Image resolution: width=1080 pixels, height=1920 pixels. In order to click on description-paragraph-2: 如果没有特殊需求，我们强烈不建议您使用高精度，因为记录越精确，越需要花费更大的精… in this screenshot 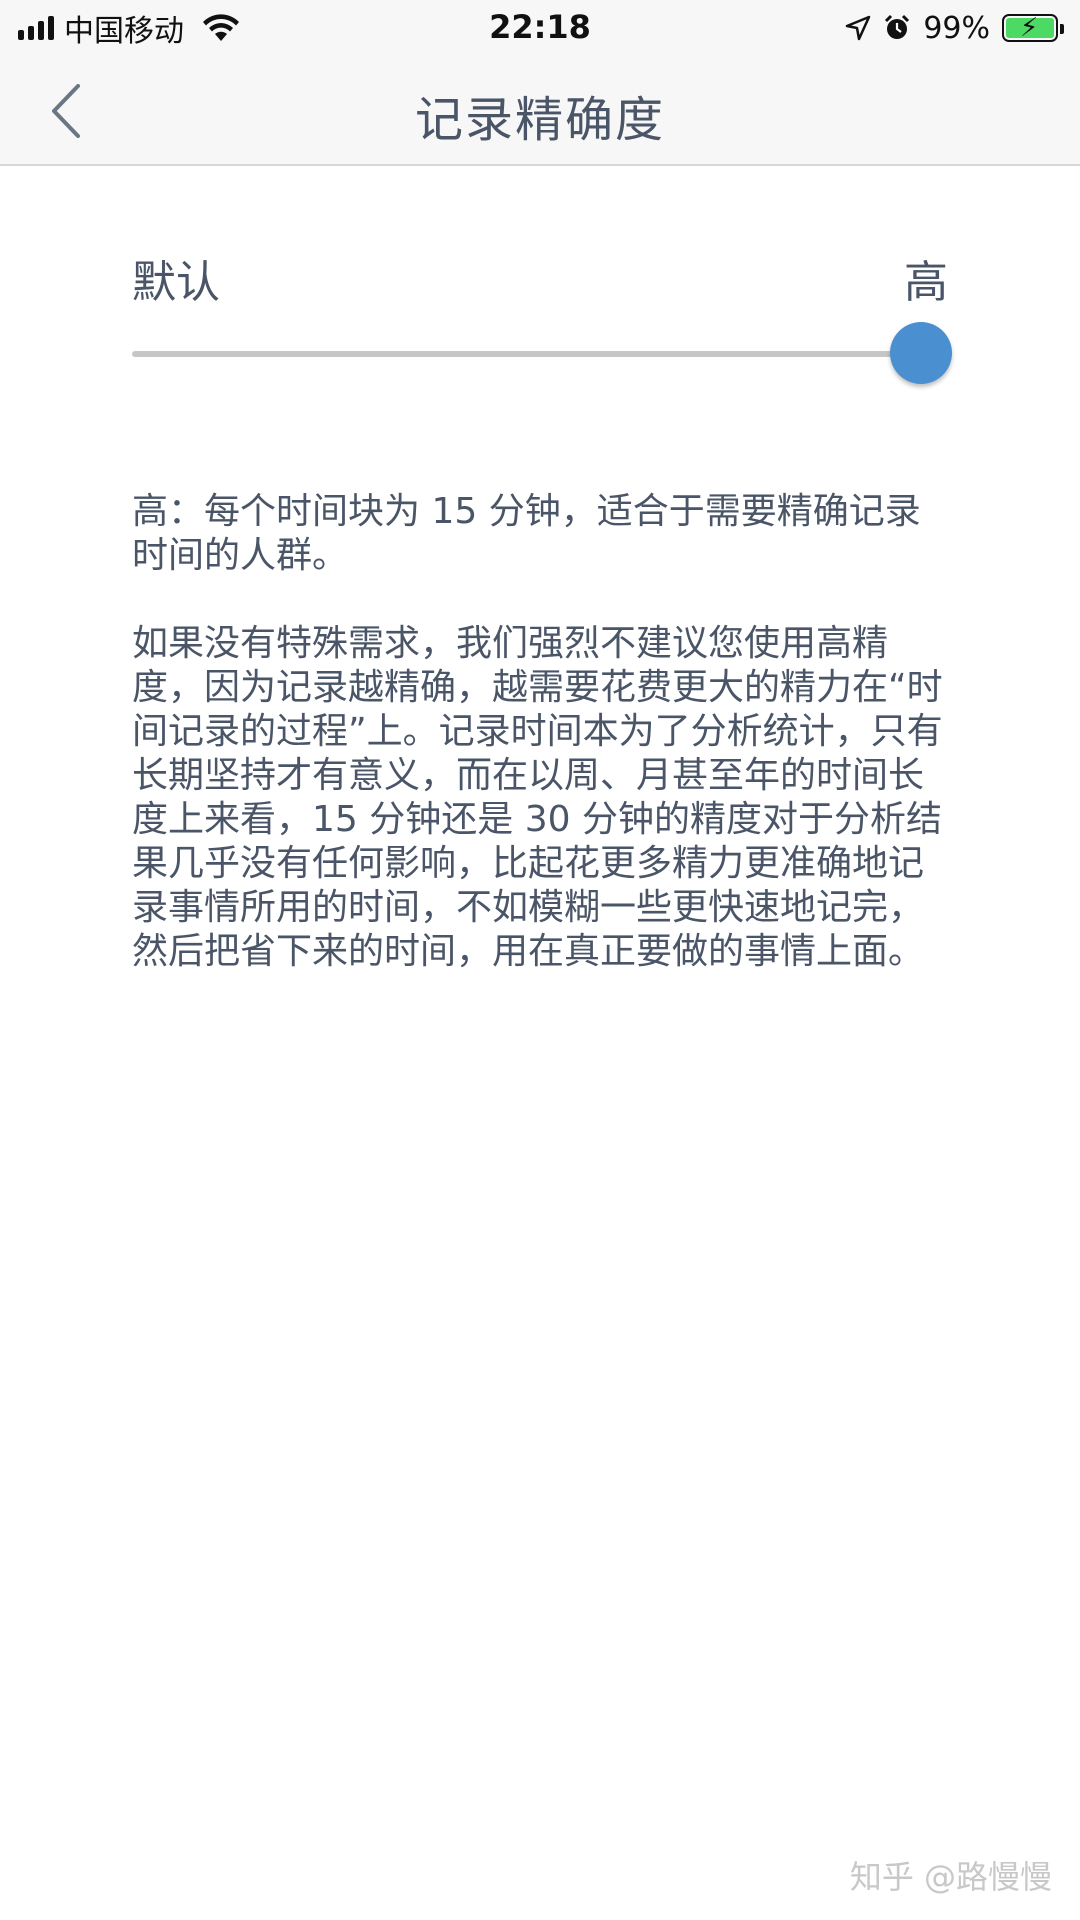, I will do `click(537, 797)`.